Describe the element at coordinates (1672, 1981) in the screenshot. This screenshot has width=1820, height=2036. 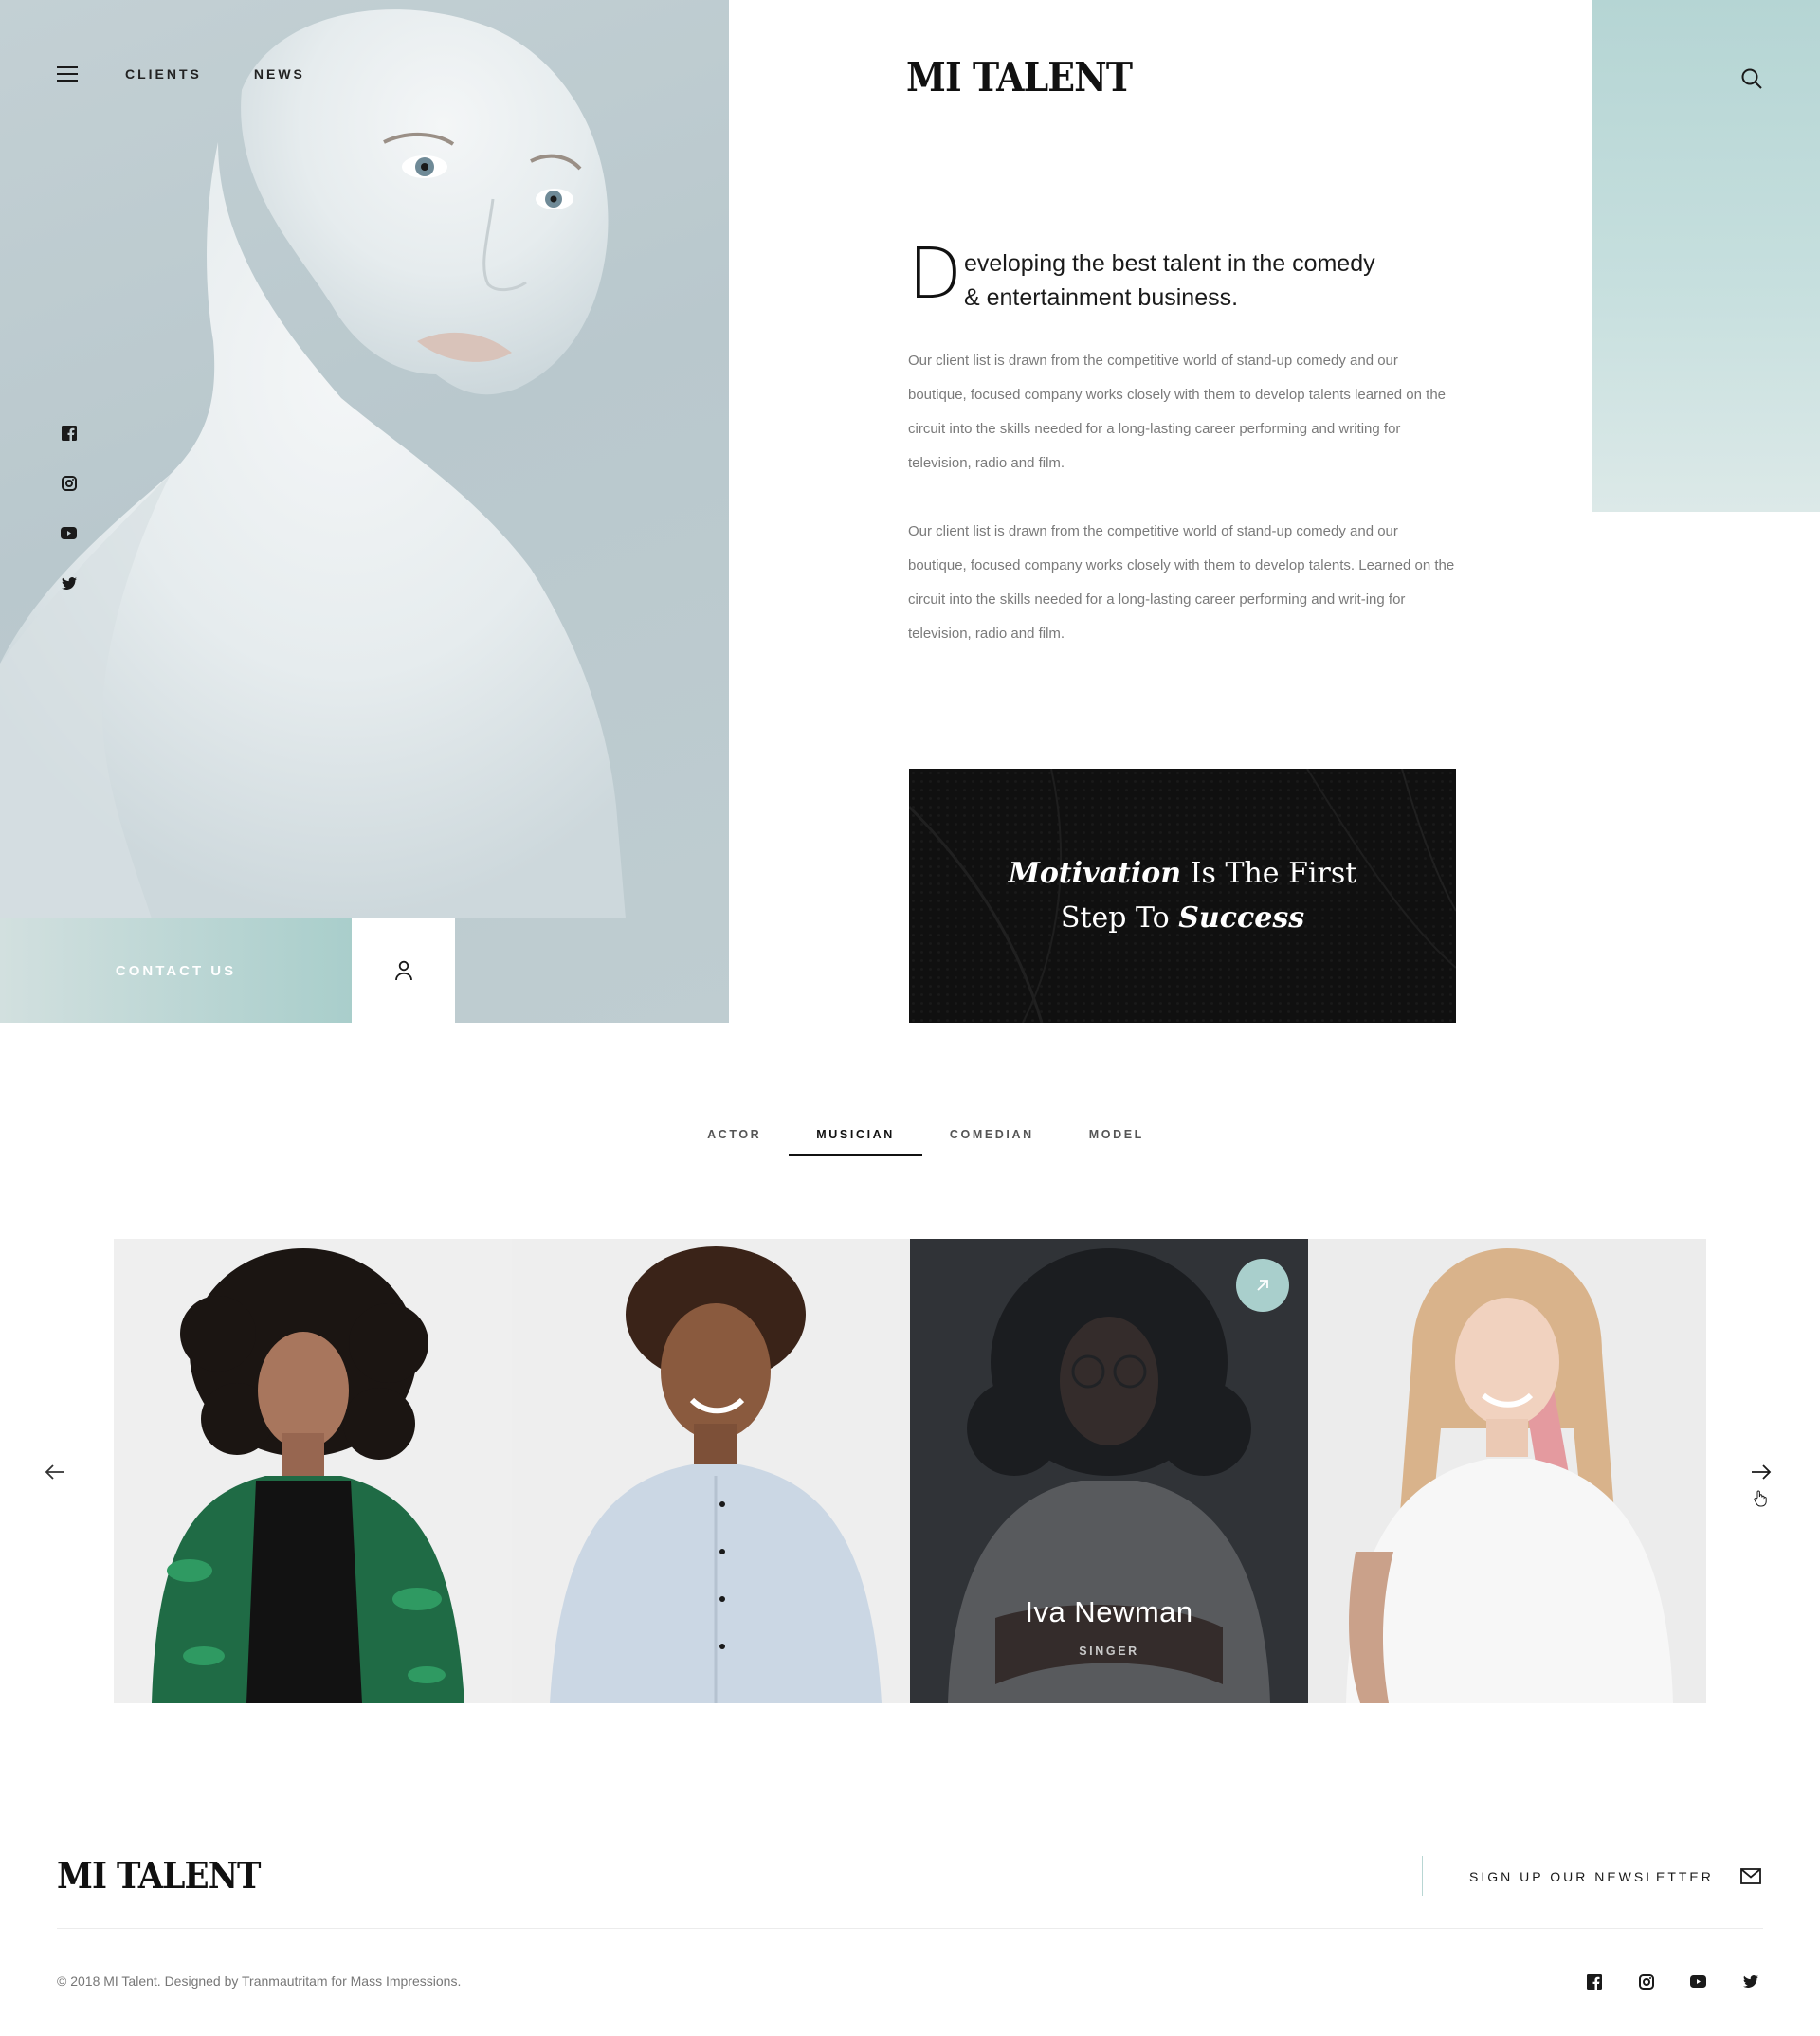
I see `footer-social-links` at that location.